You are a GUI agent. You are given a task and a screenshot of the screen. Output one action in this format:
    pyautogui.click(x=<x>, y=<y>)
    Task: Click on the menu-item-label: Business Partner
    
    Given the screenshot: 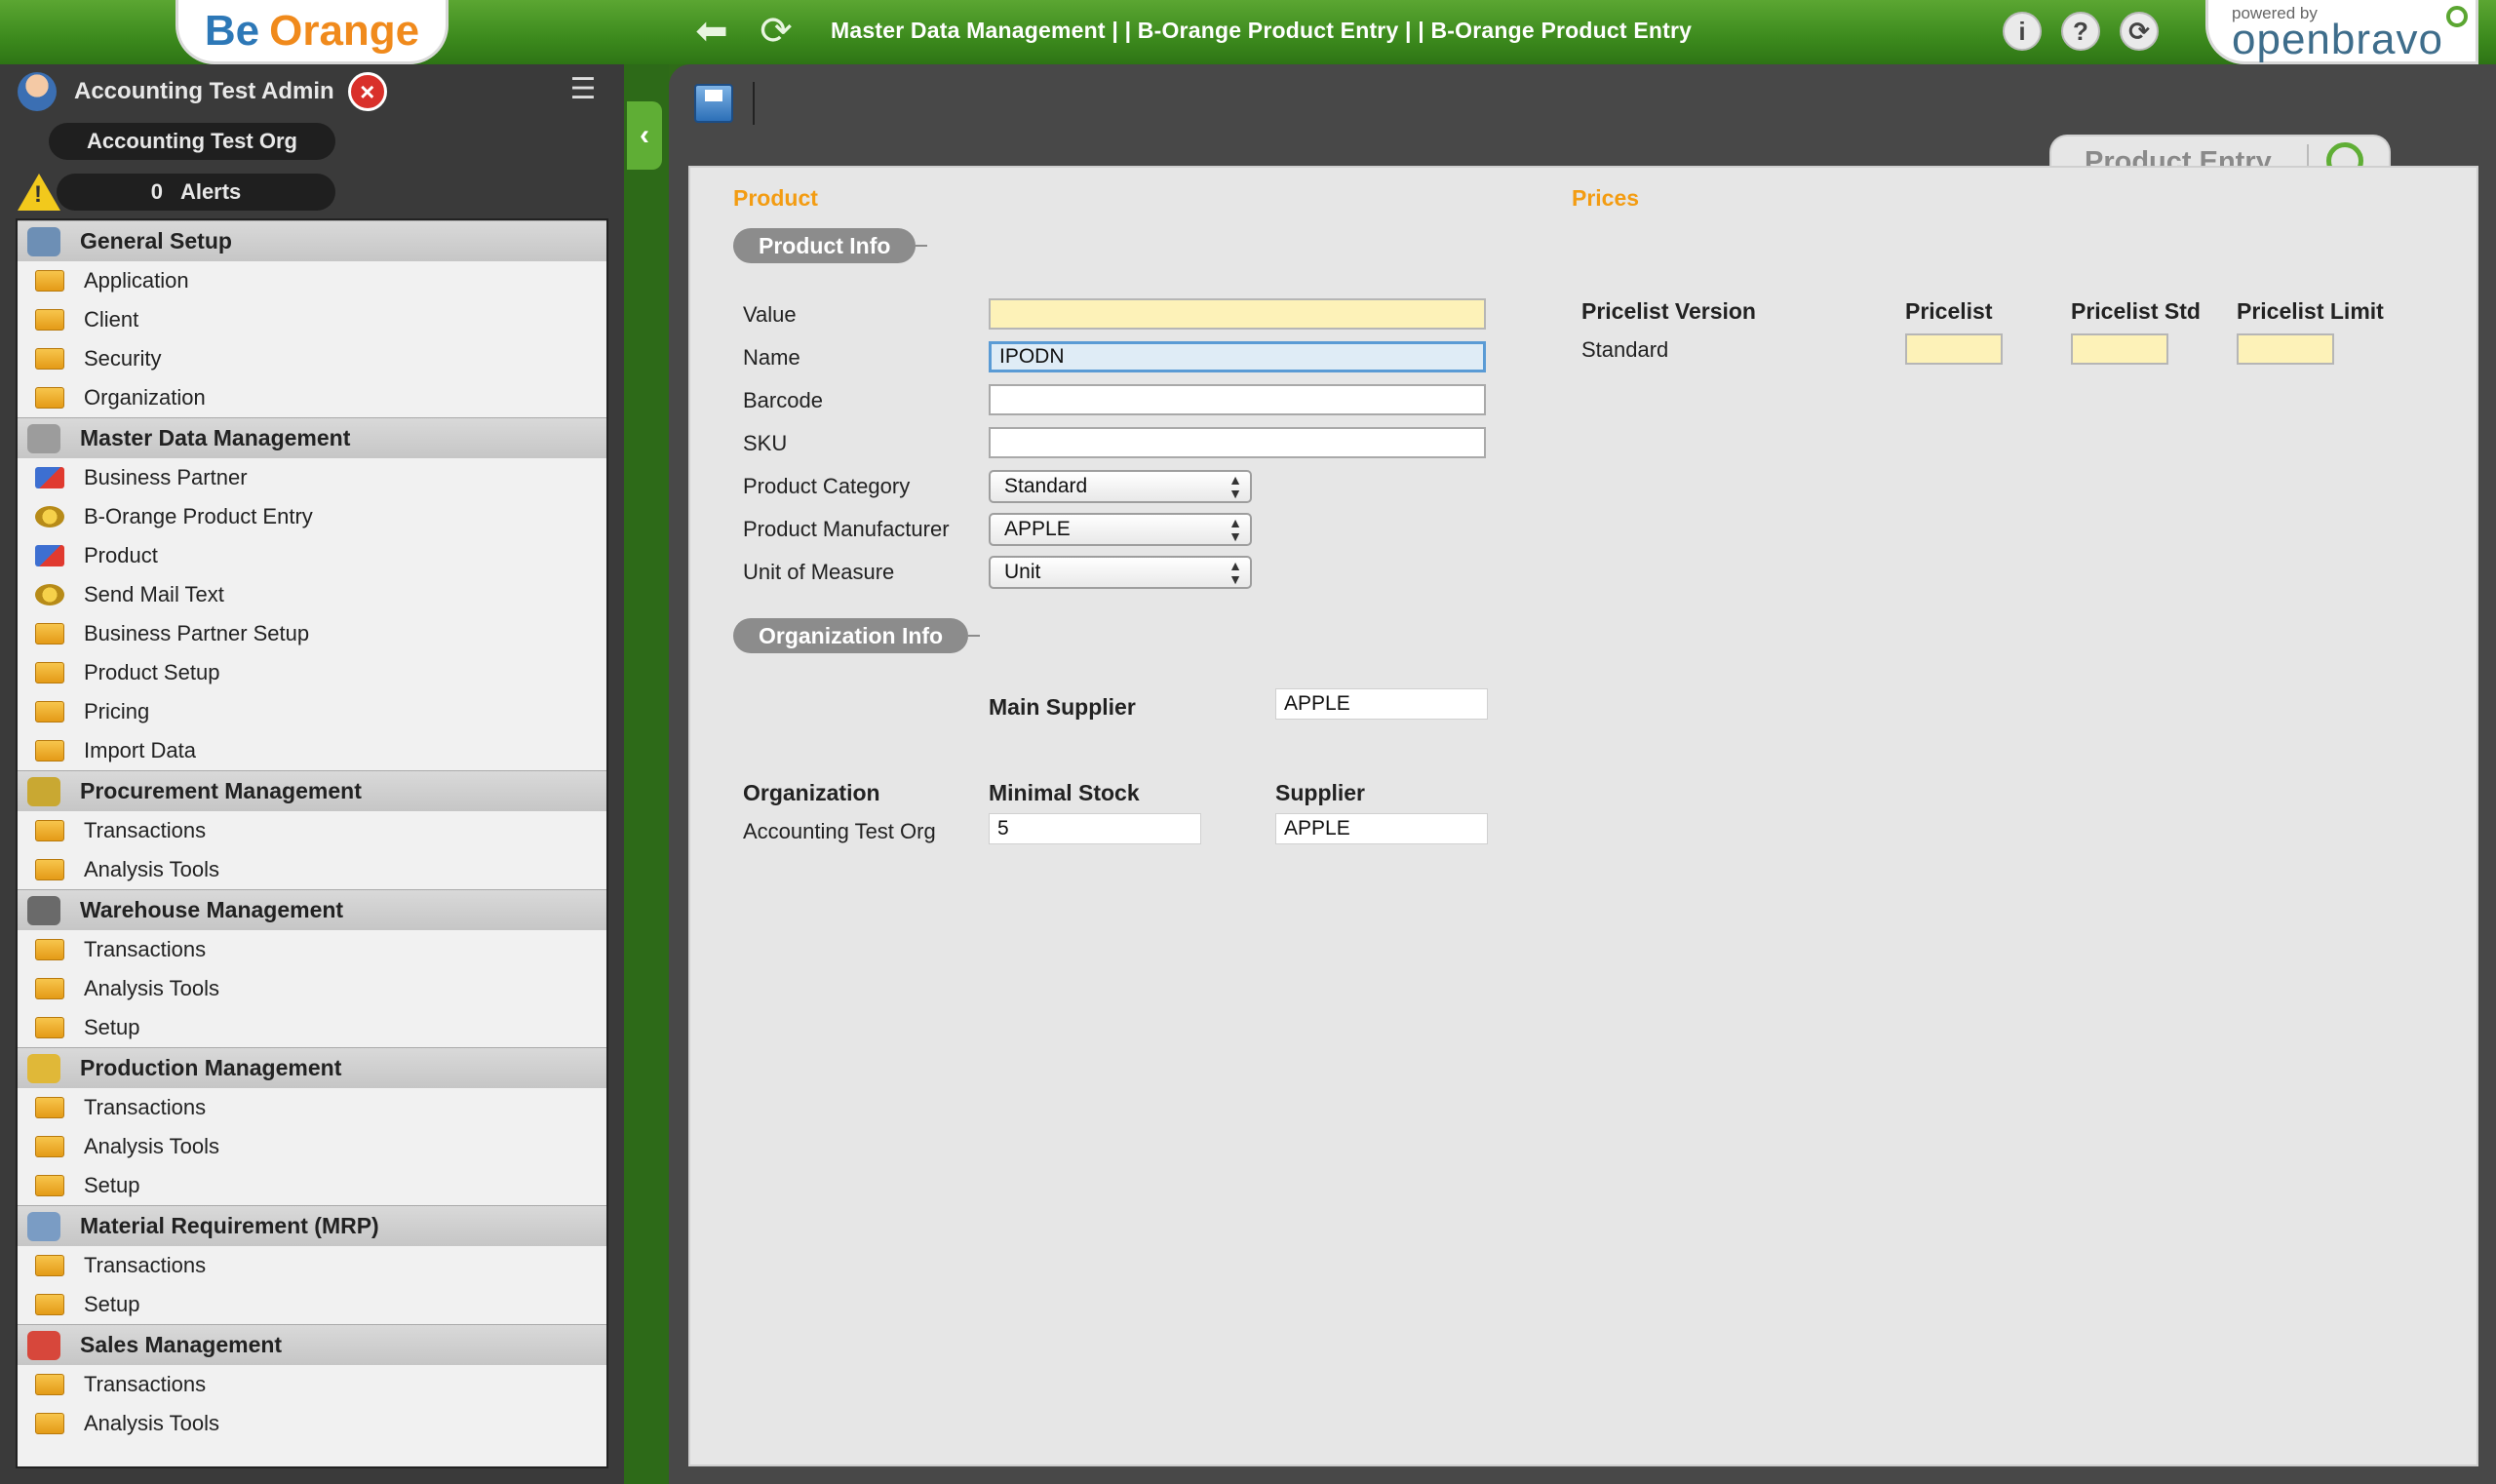 What is the action you would take?
    pyautogui.click(x=166, y=477)
    